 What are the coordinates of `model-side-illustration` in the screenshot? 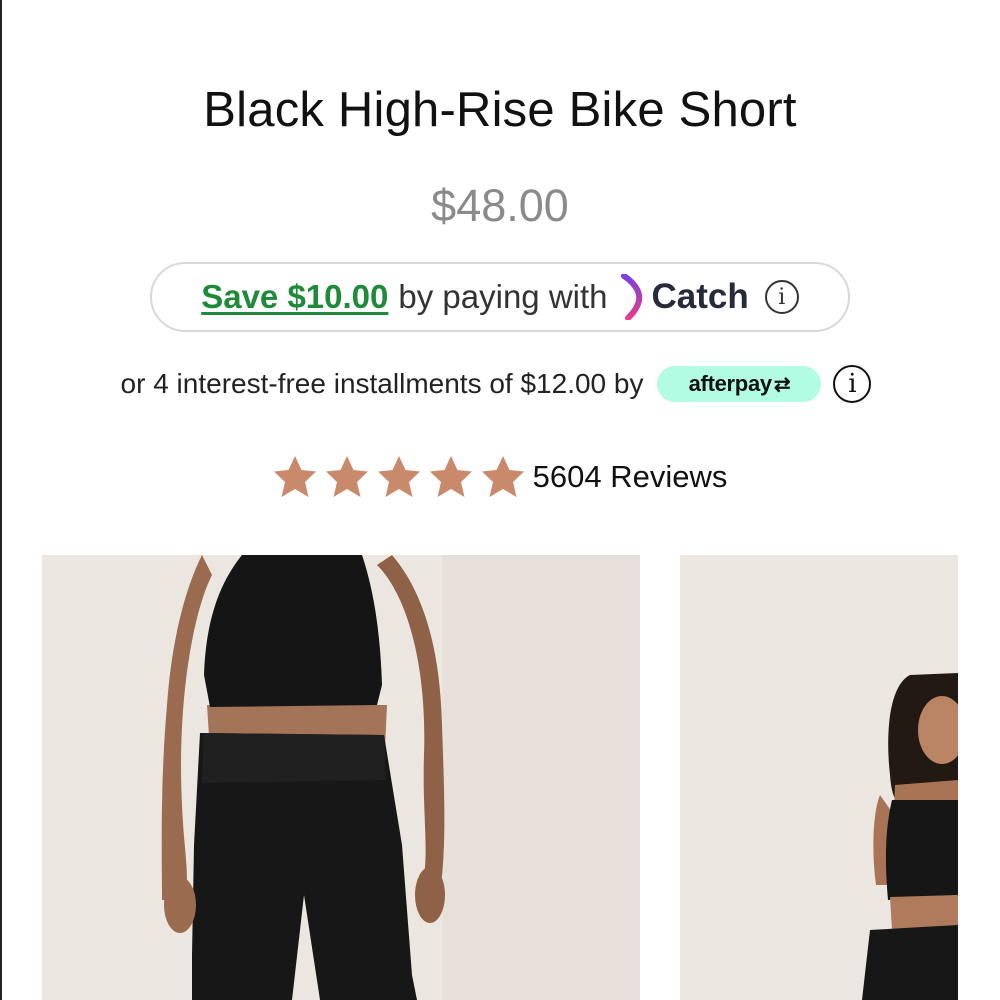 It's located at (819, 777).